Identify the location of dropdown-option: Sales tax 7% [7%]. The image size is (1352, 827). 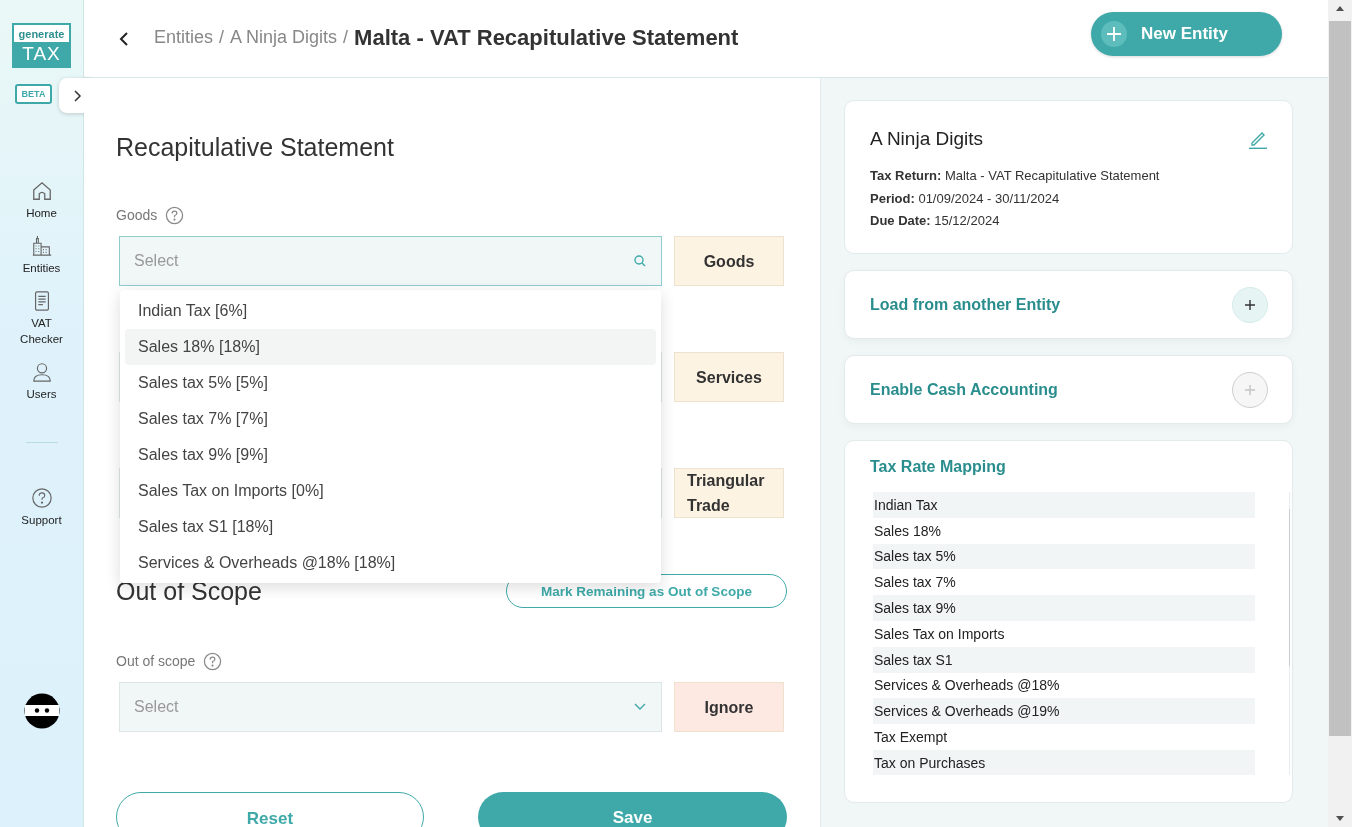
(390, 419).